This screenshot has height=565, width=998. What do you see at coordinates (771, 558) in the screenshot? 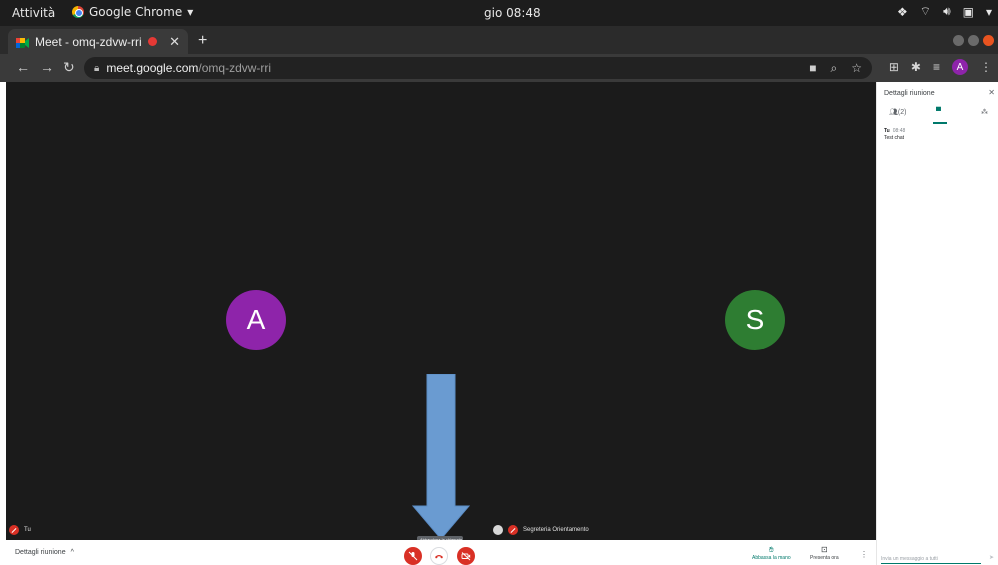
I see `raise-hand-label: Abbassa la mano` at bounding box center [771, 558].